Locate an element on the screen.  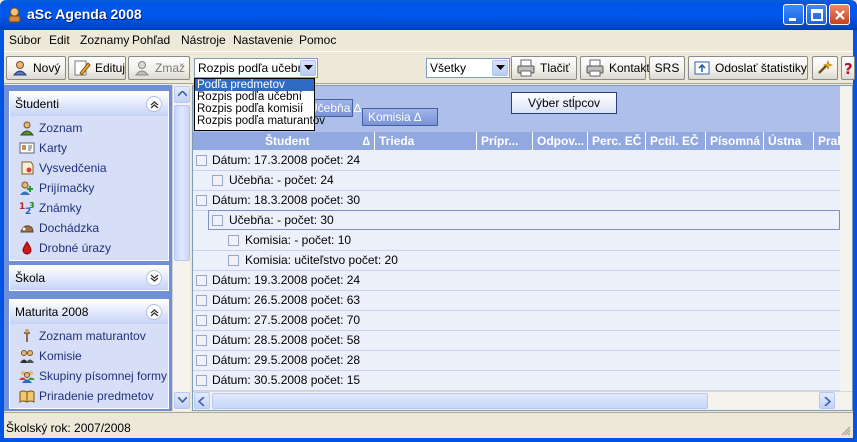
table-row: Dátum: 27.5.2008 počet: 70 is located at coordinates (516, 320).